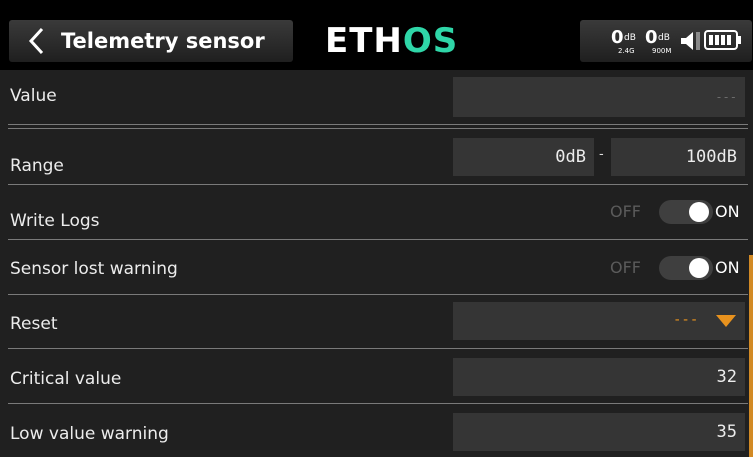  I want to click on low-value-warning-field: 35, so click(599, 432).